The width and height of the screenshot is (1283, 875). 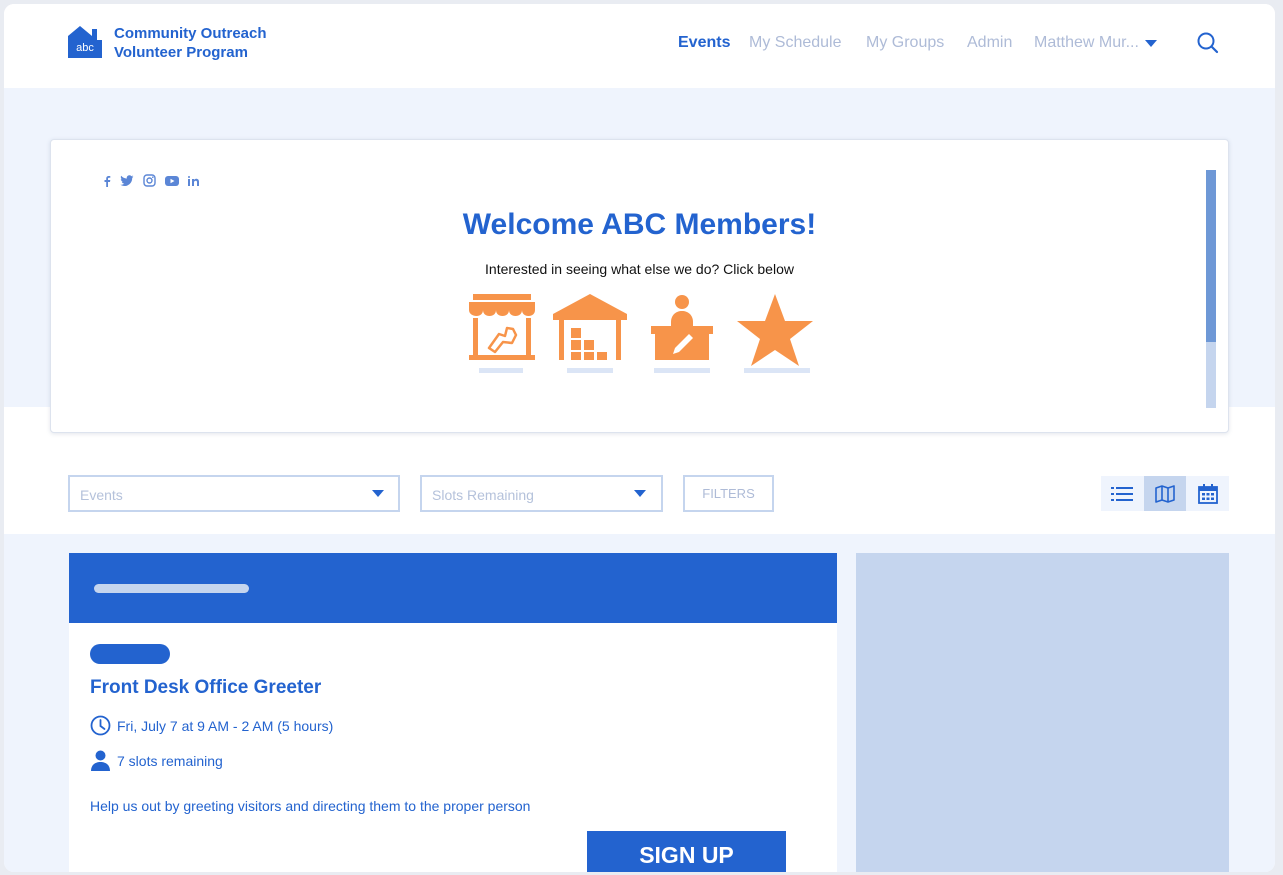 I want to click on slots-select-placeholder: Slots Remaining, so click(x=483, y=495).